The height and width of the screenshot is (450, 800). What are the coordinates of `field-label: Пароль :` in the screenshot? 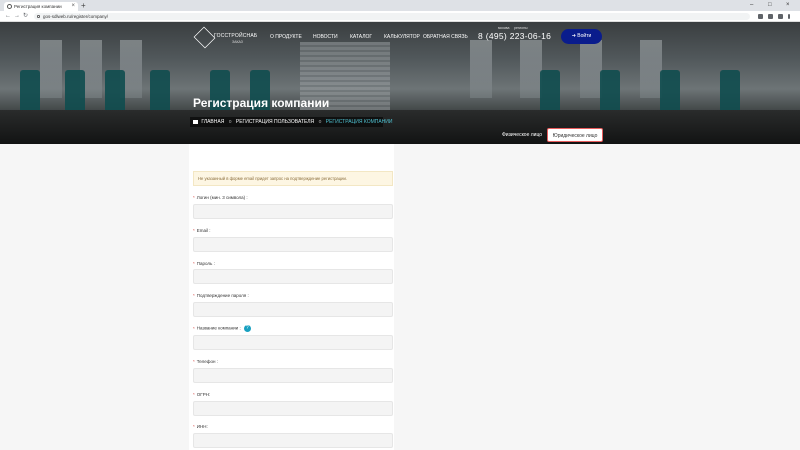 It's located at (205, 263).